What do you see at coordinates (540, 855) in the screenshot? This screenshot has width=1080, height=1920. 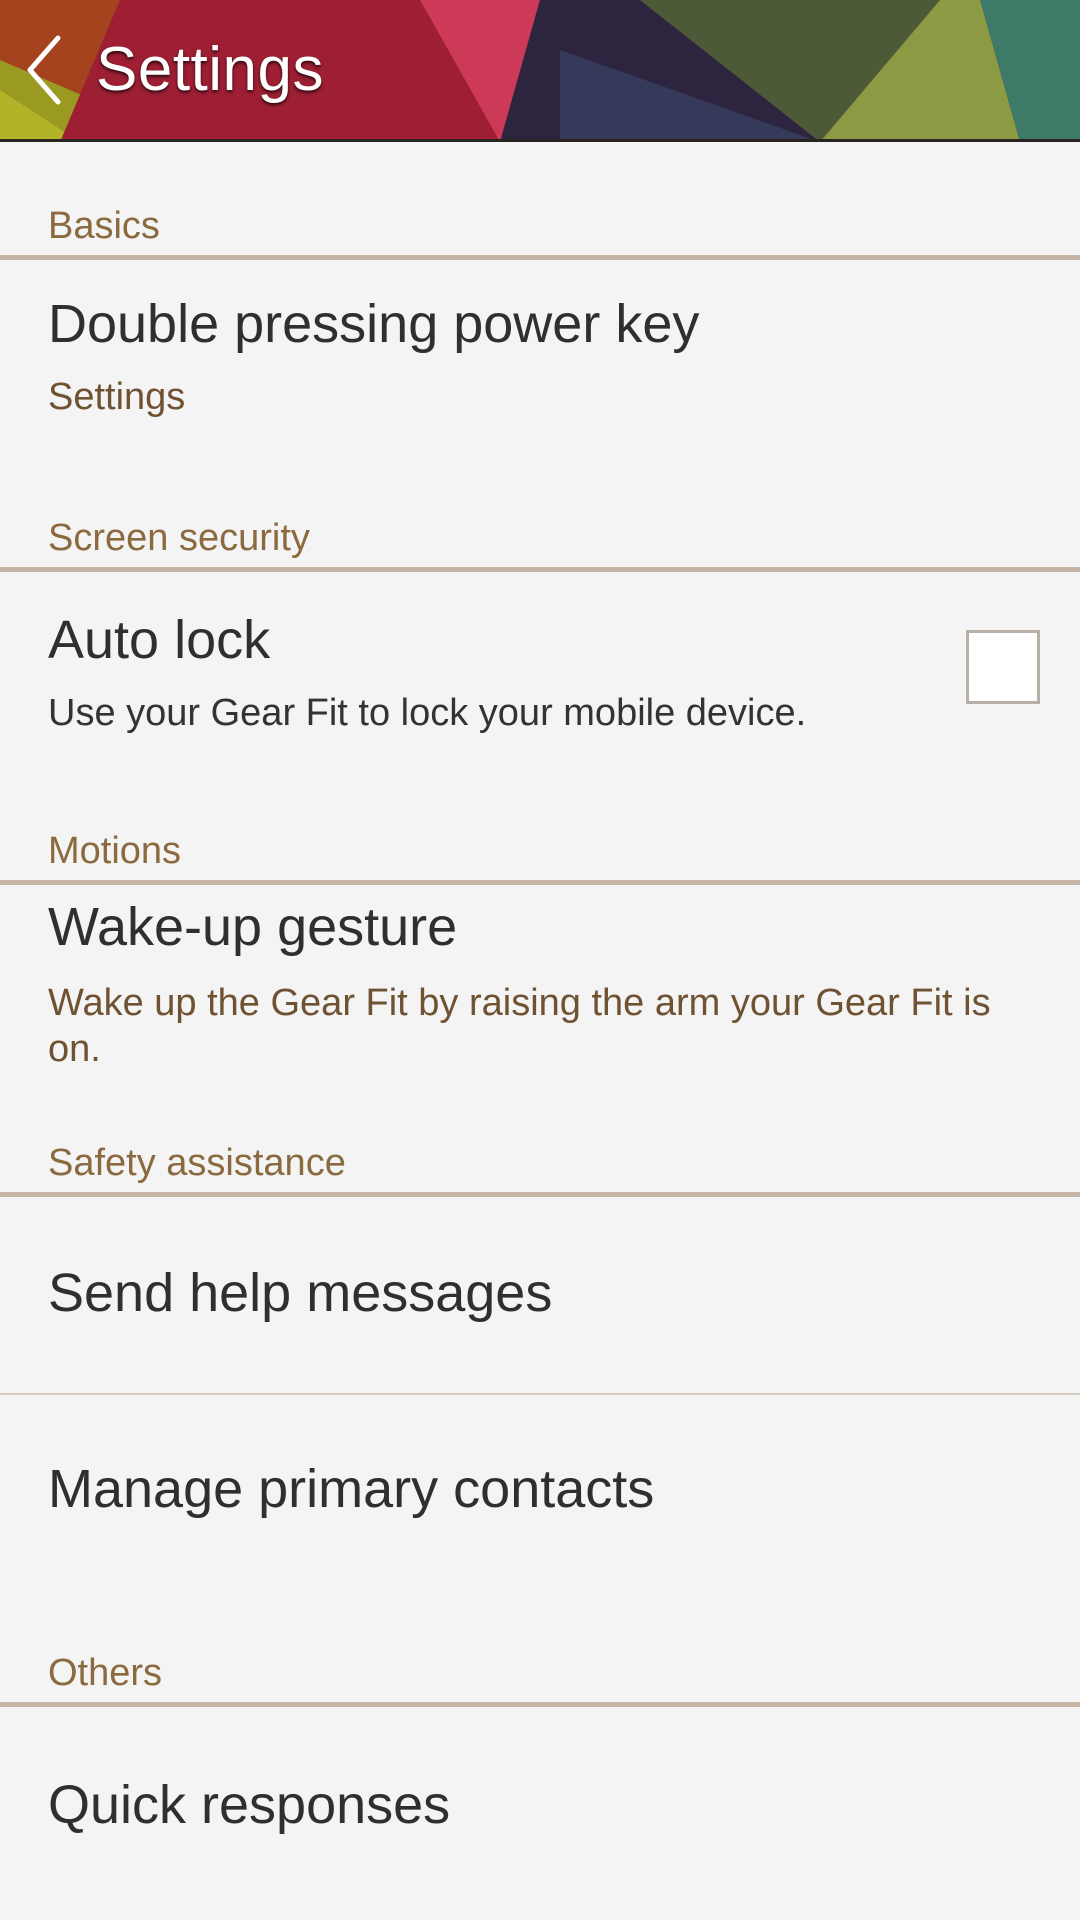 I see `section-header-motions: Motions` at bounding box center [540, 855].